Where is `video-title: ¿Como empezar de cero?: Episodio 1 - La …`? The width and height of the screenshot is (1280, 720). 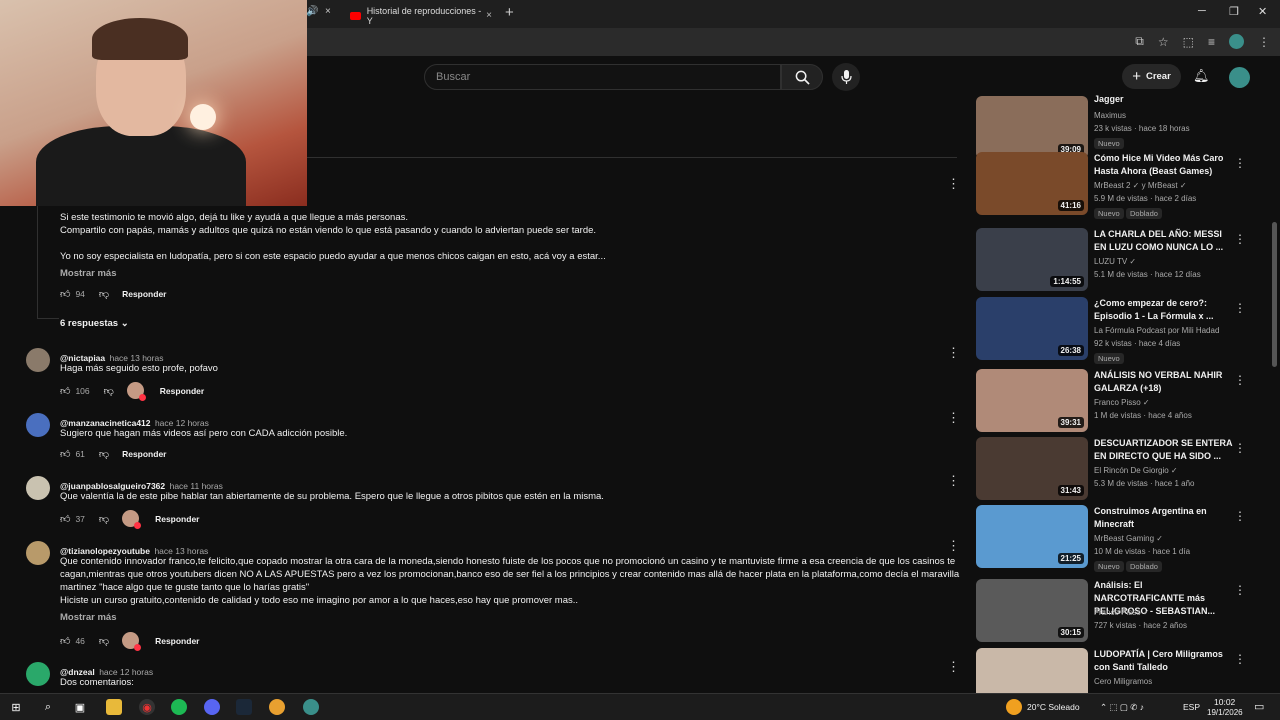 video-title: ¿Como empezar de cero?: Episodio 1 - La … is located at coordinates (1164, 310).